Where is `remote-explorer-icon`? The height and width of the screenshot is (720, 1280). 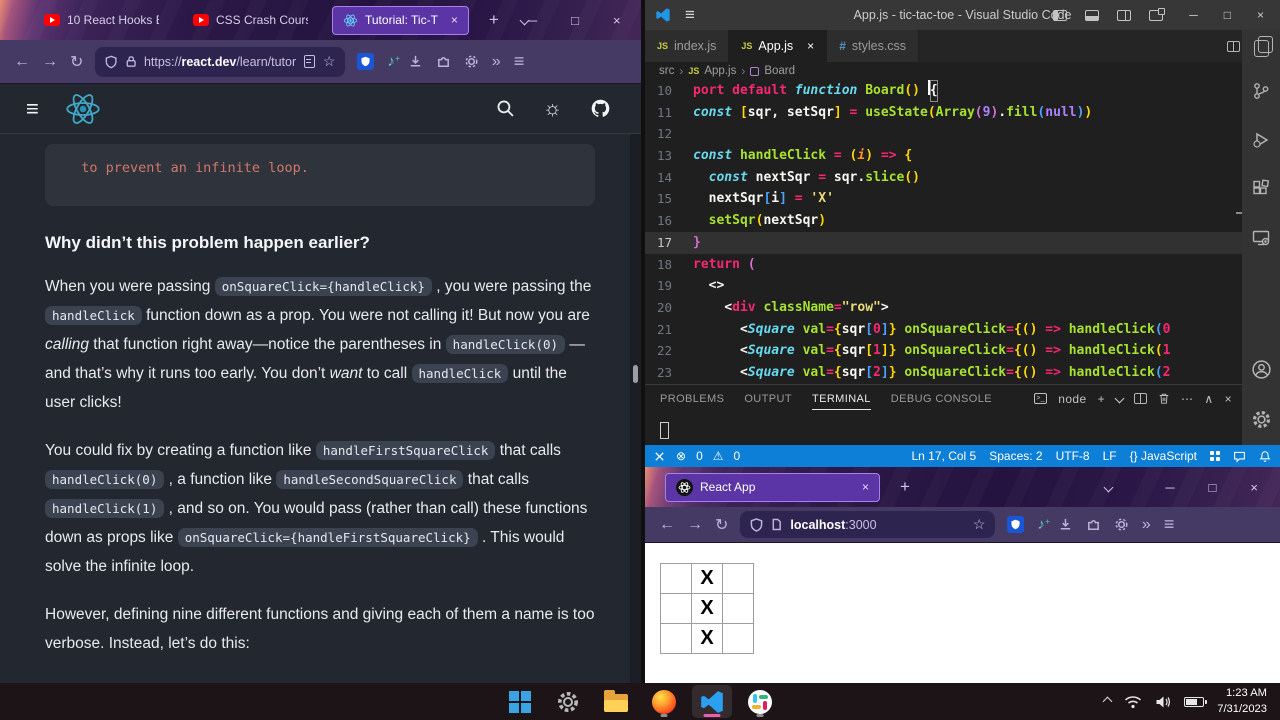 remote-explorer-icon is located at coordinates (1261, 240).